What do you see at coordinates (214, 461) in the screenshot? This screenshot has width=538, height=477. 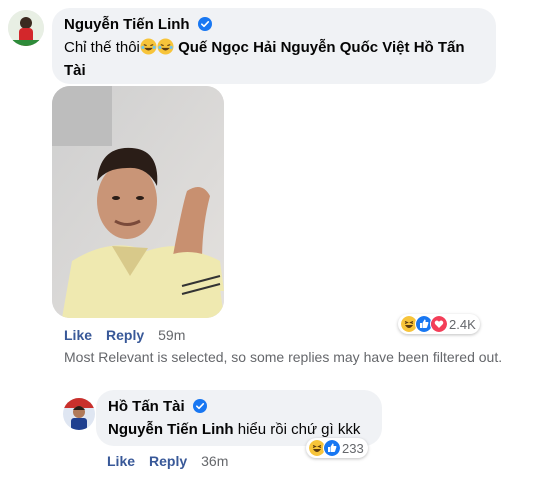 I see `reply-timestamp: 36m` at bounding box center [214, 461].